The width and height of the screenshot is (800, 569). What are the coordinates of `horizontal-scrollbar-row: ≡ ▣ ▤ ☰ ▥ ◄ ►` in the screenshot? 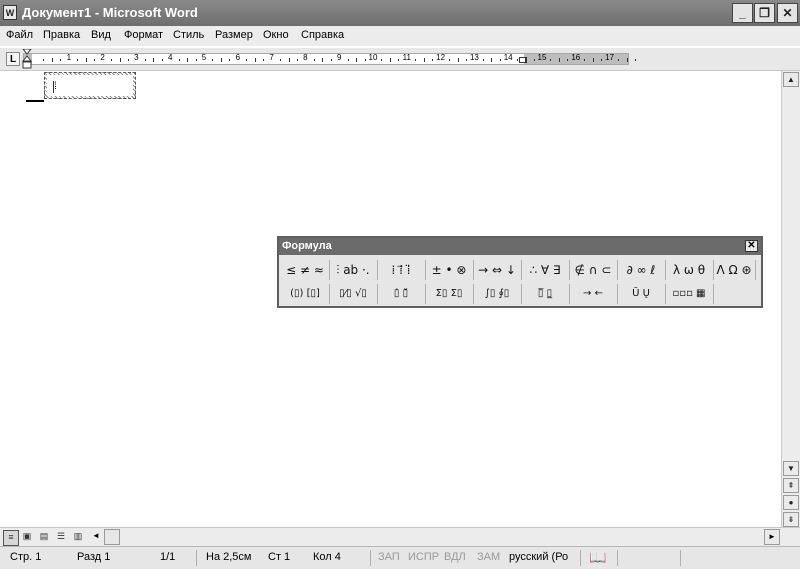 It's located at (400, 536).